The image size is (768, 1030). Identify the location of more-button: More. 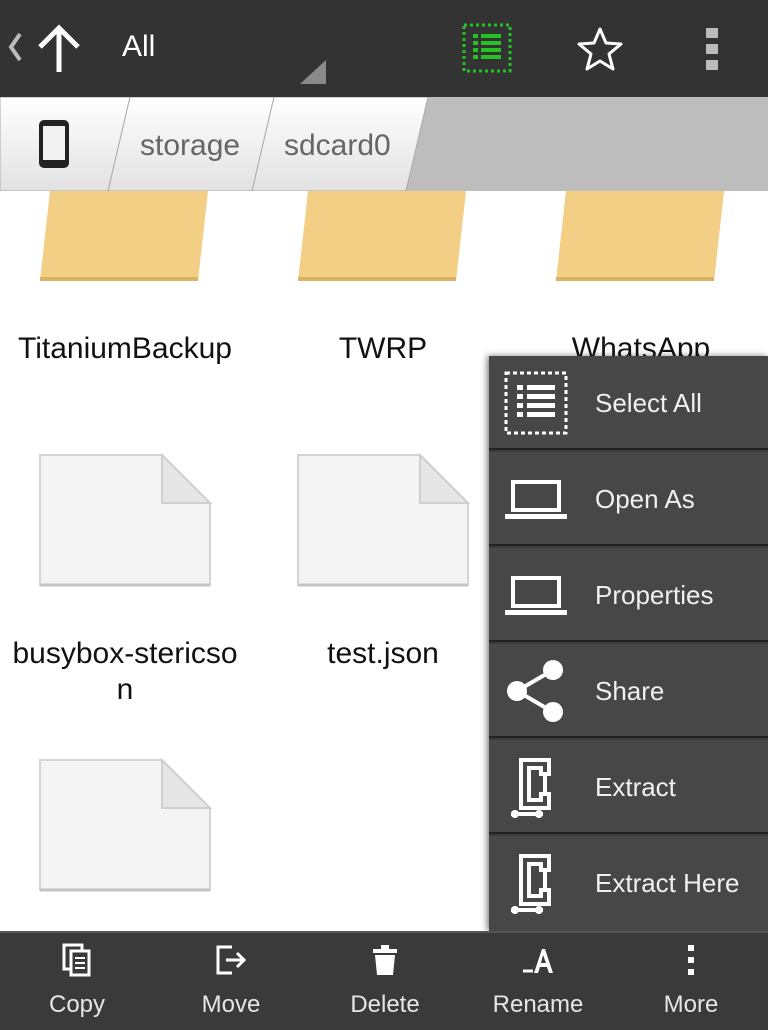
(691, 981).